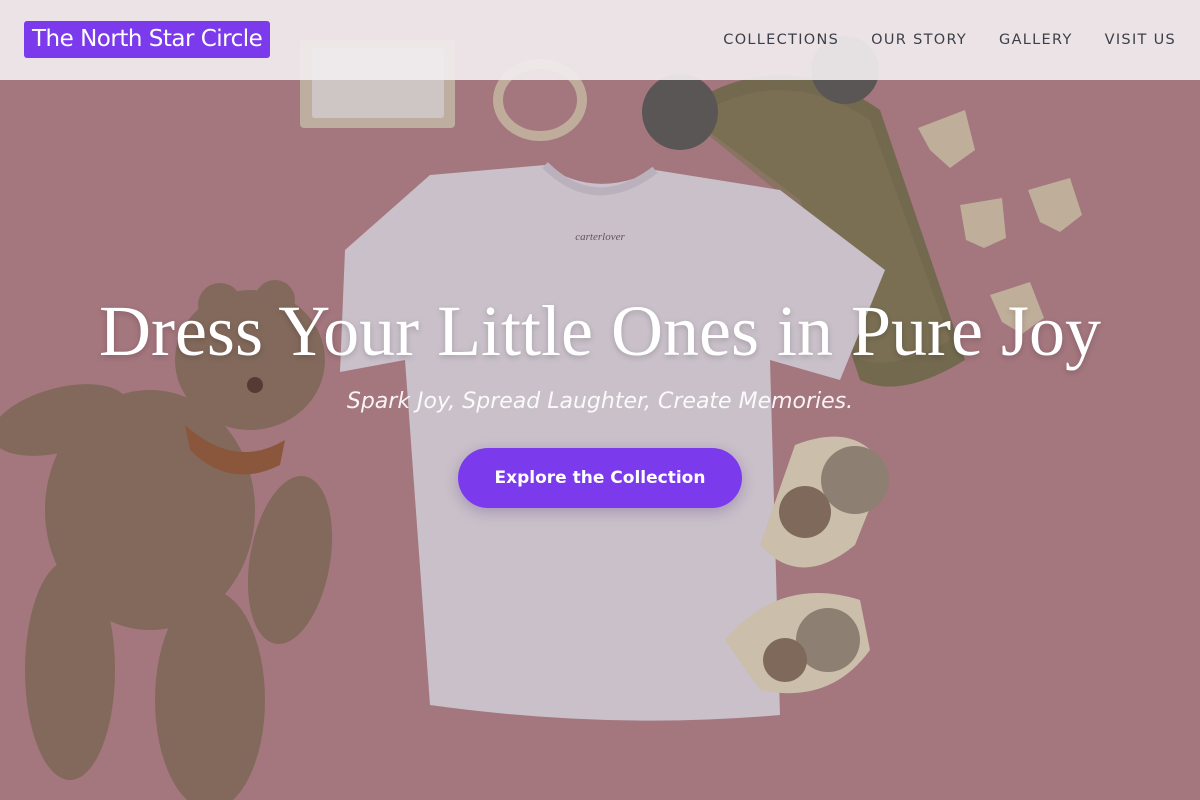 Image resolution: width=1200 pixels, height=800 pixels. I want to click on nav-link-collections: COLLECTIONS, so click(781, 40).